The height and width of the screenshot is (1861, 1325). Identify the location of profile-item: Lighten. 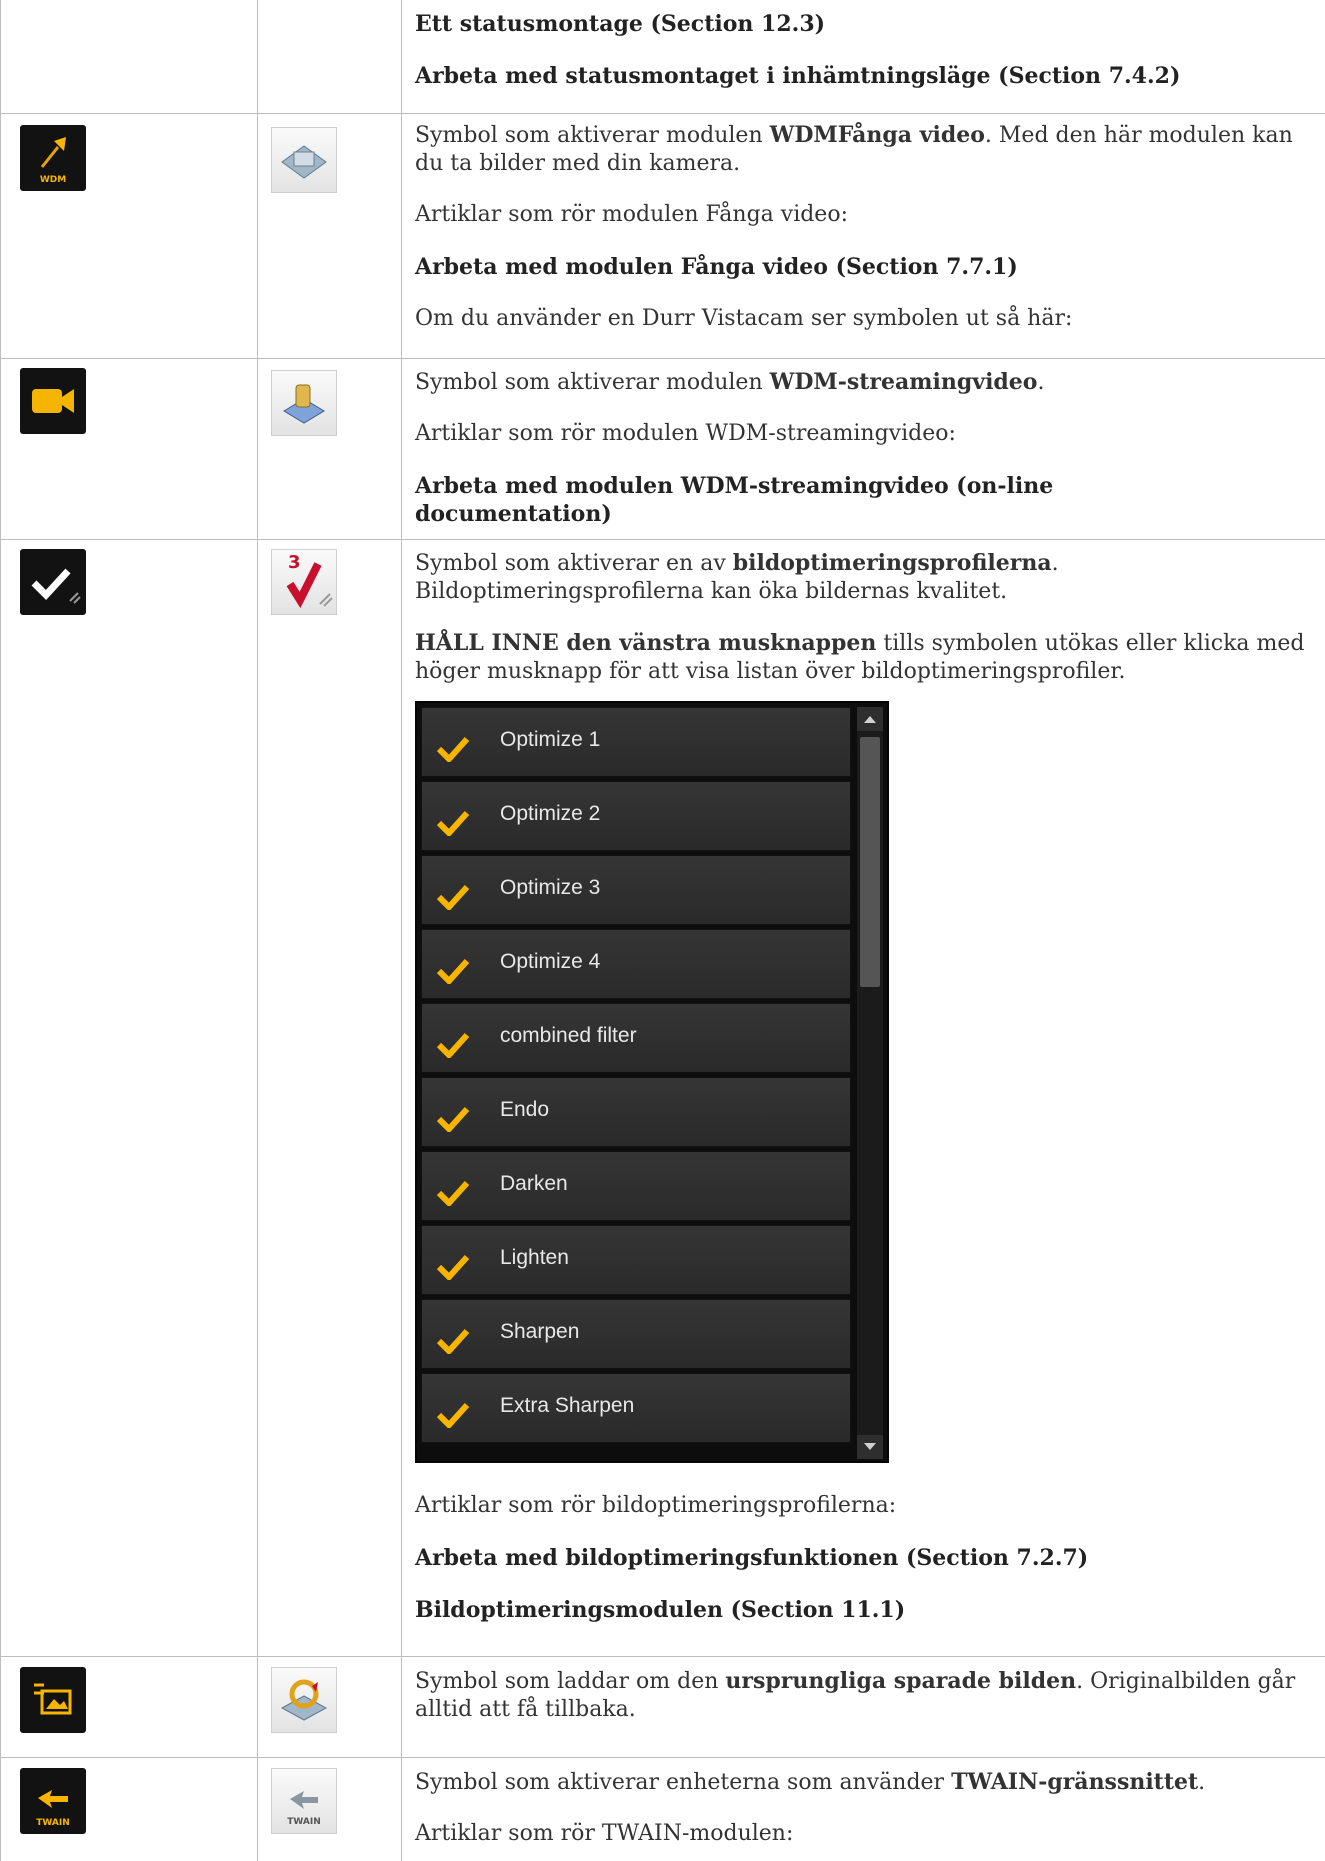
(636, 1260).